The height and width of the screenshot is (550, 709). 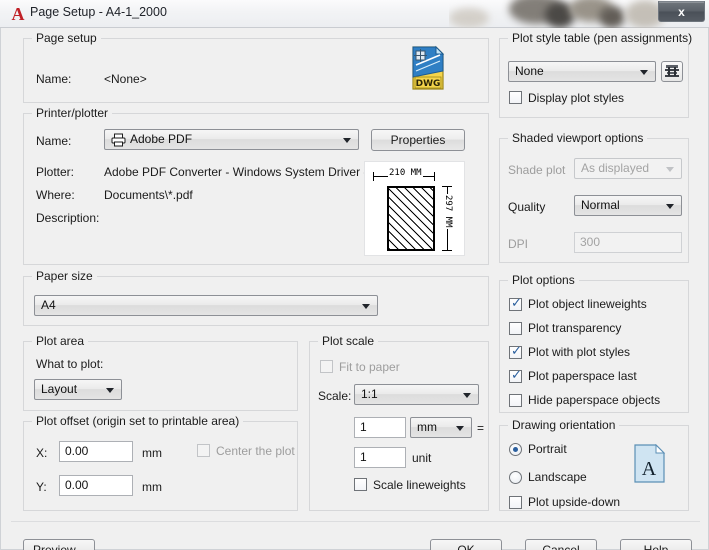 I want to click on plot-paperspace-last-label: Plot paperspace last, so click(x=582, y=376).